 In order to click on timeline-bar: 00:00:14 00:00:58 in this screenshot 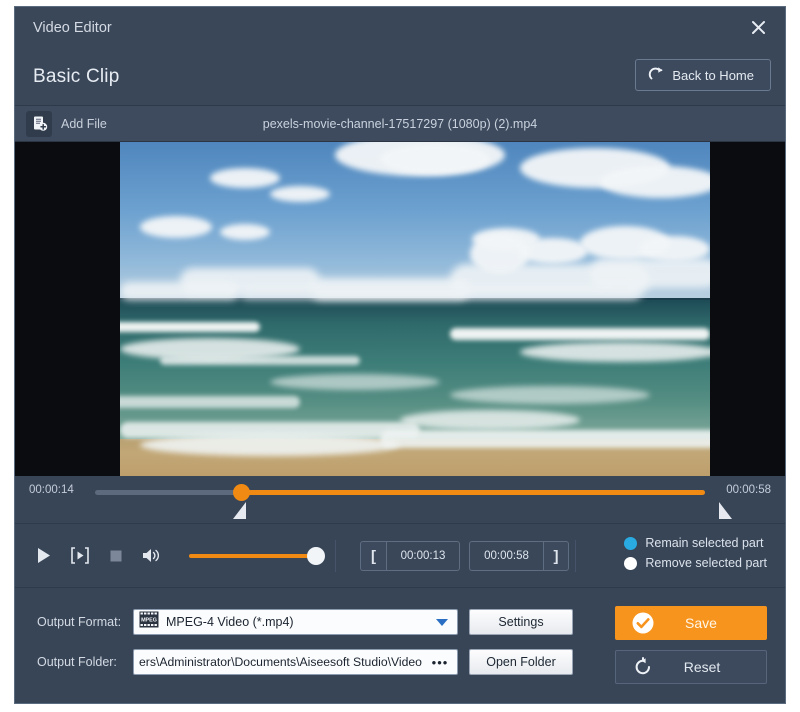, I will do `click(400, 500)`.